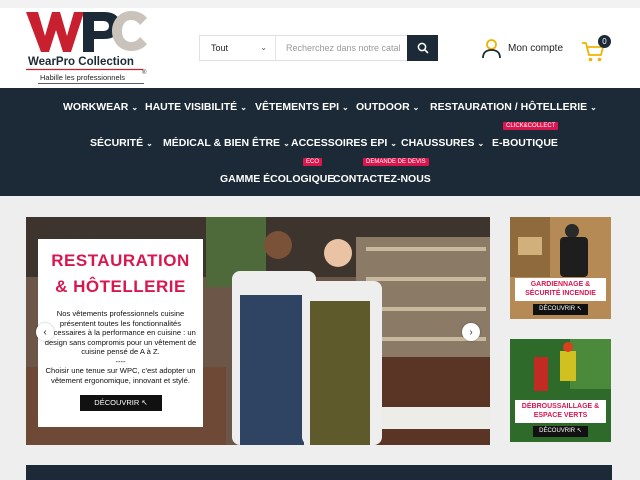  I want to click on search-button, so click(422, 48).